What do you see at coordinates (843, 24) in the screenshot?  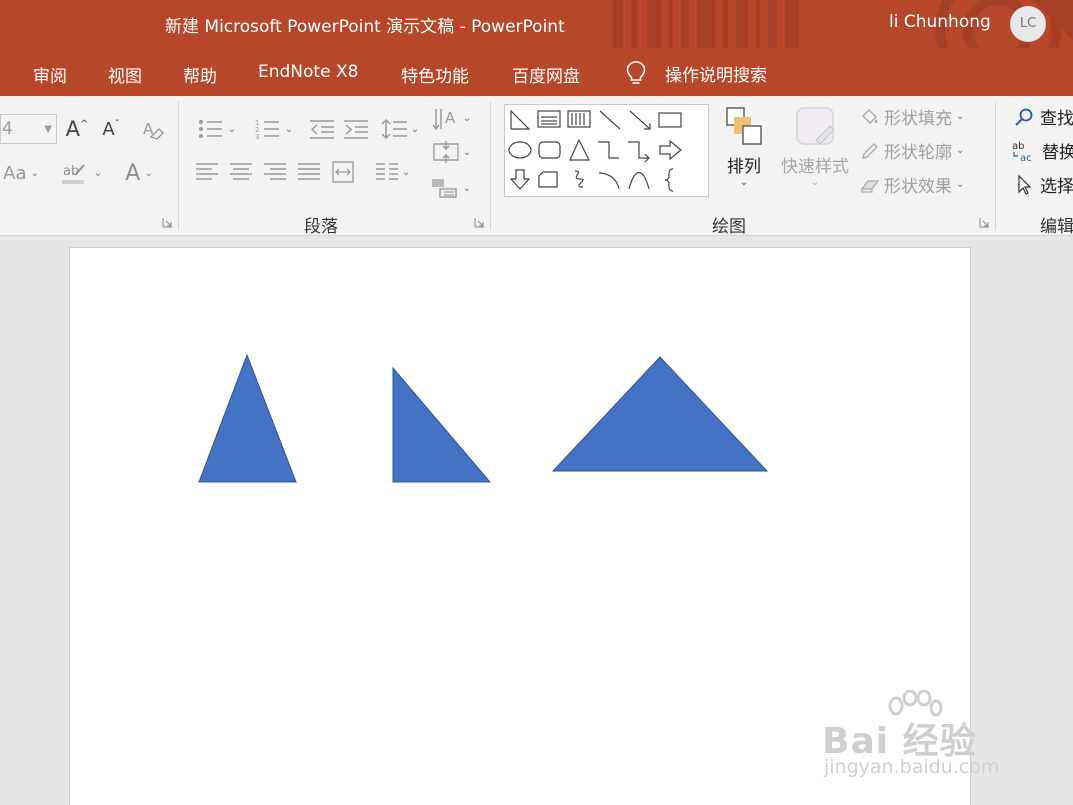 I see `title-bar-decoration` at bounding box center [843, 24].